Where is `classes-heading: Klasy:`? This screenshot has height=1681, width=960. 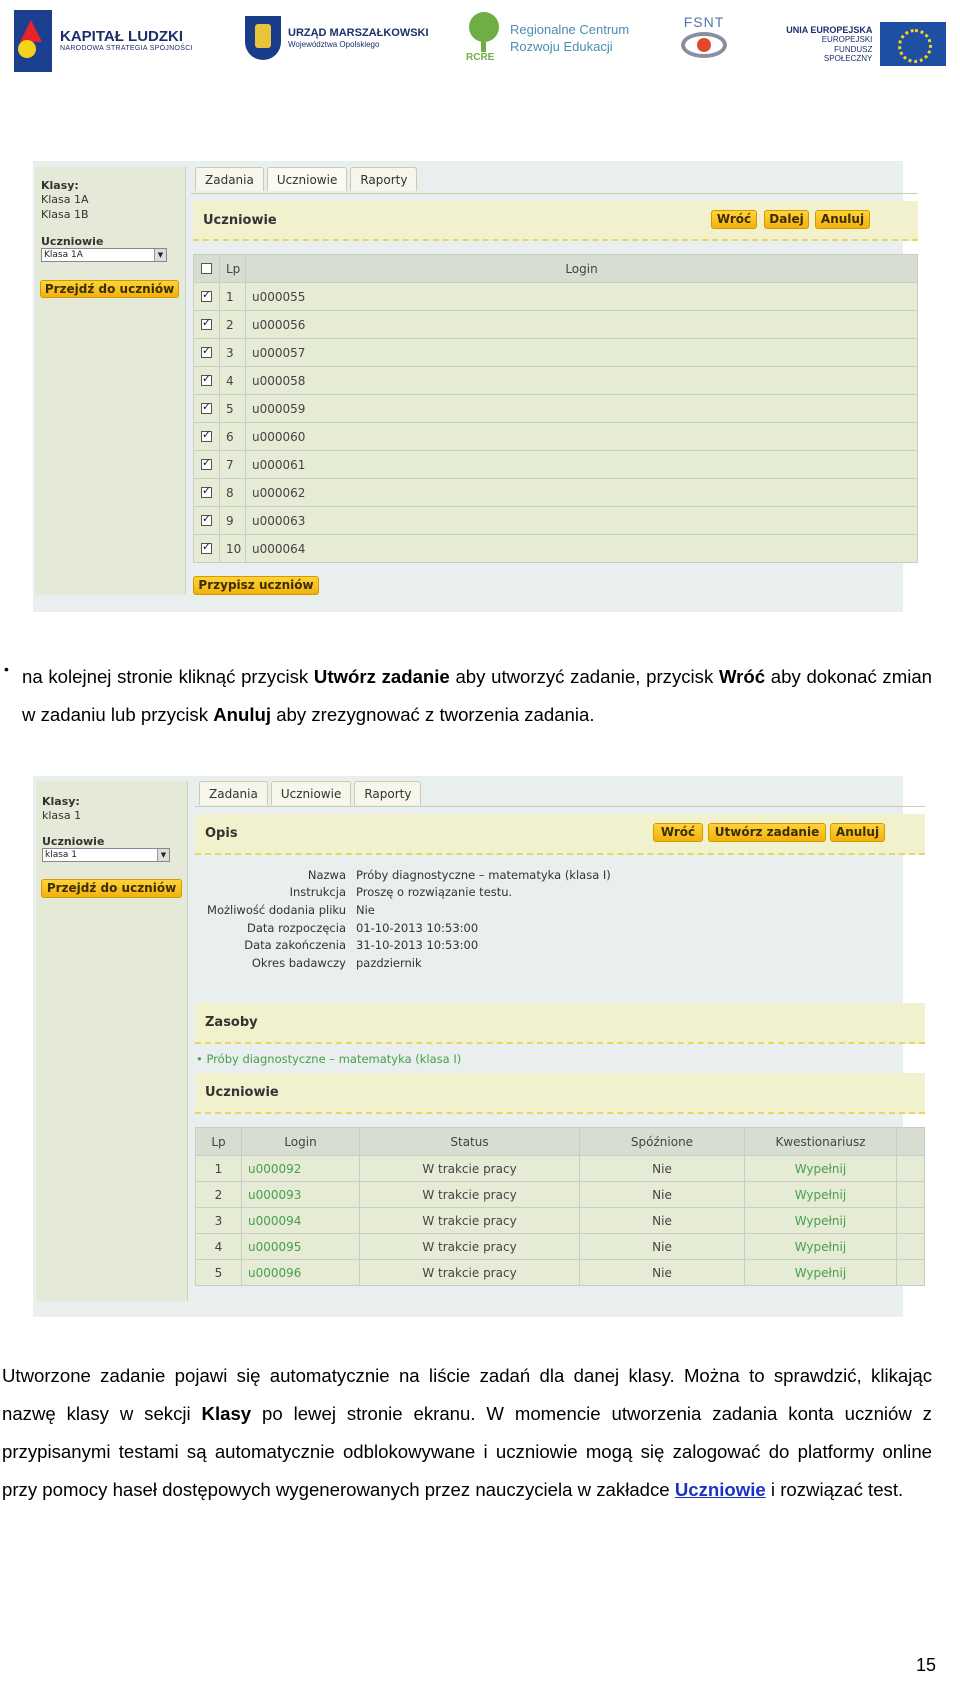 classes-heading: Klasy: is located at coordinates (61, 801).